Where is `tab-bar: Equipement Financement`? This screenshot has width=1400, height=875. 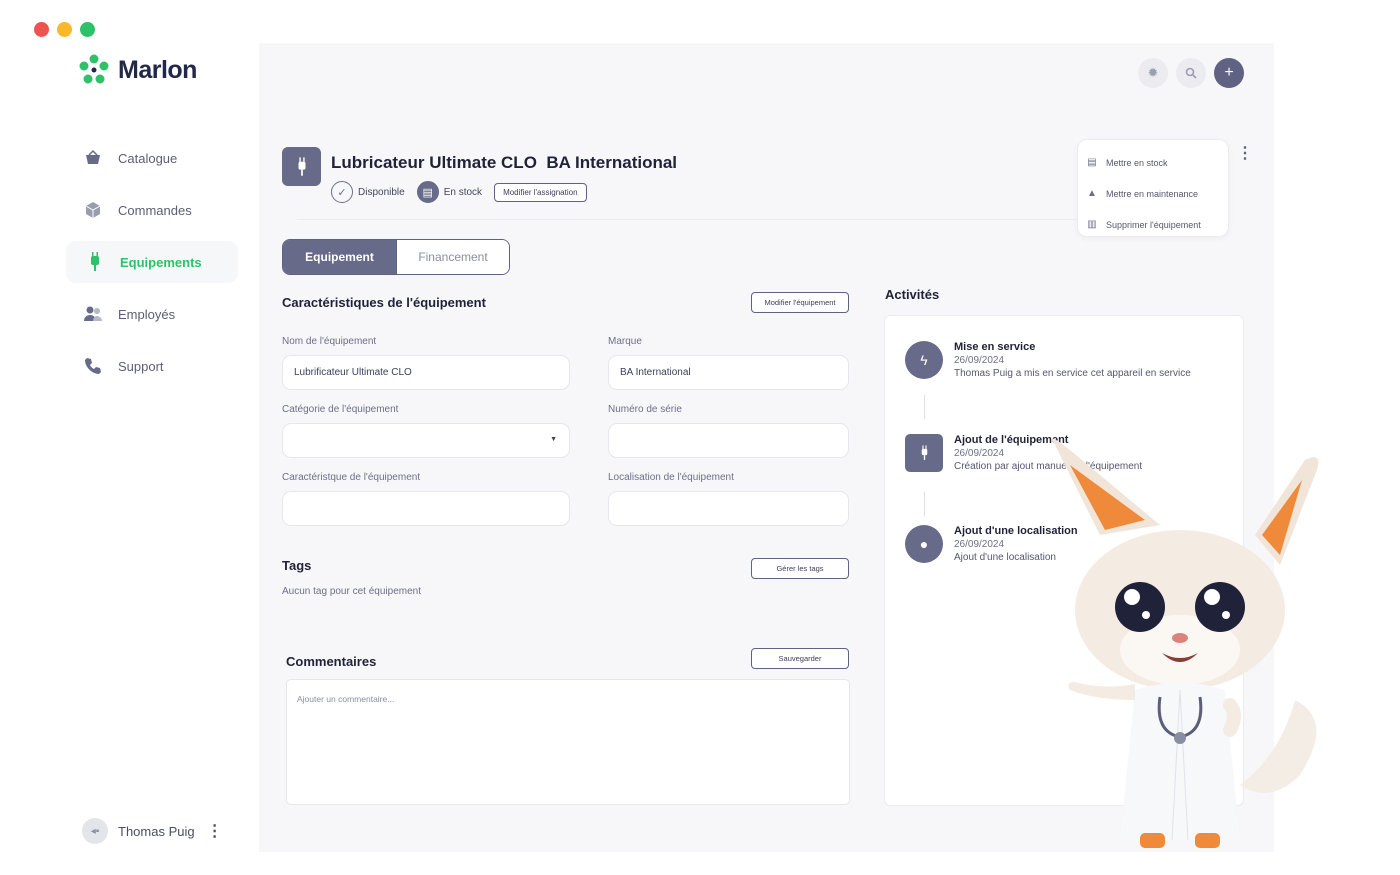 tab-bar: Equipement Financement is located at coordinates (396, 257).